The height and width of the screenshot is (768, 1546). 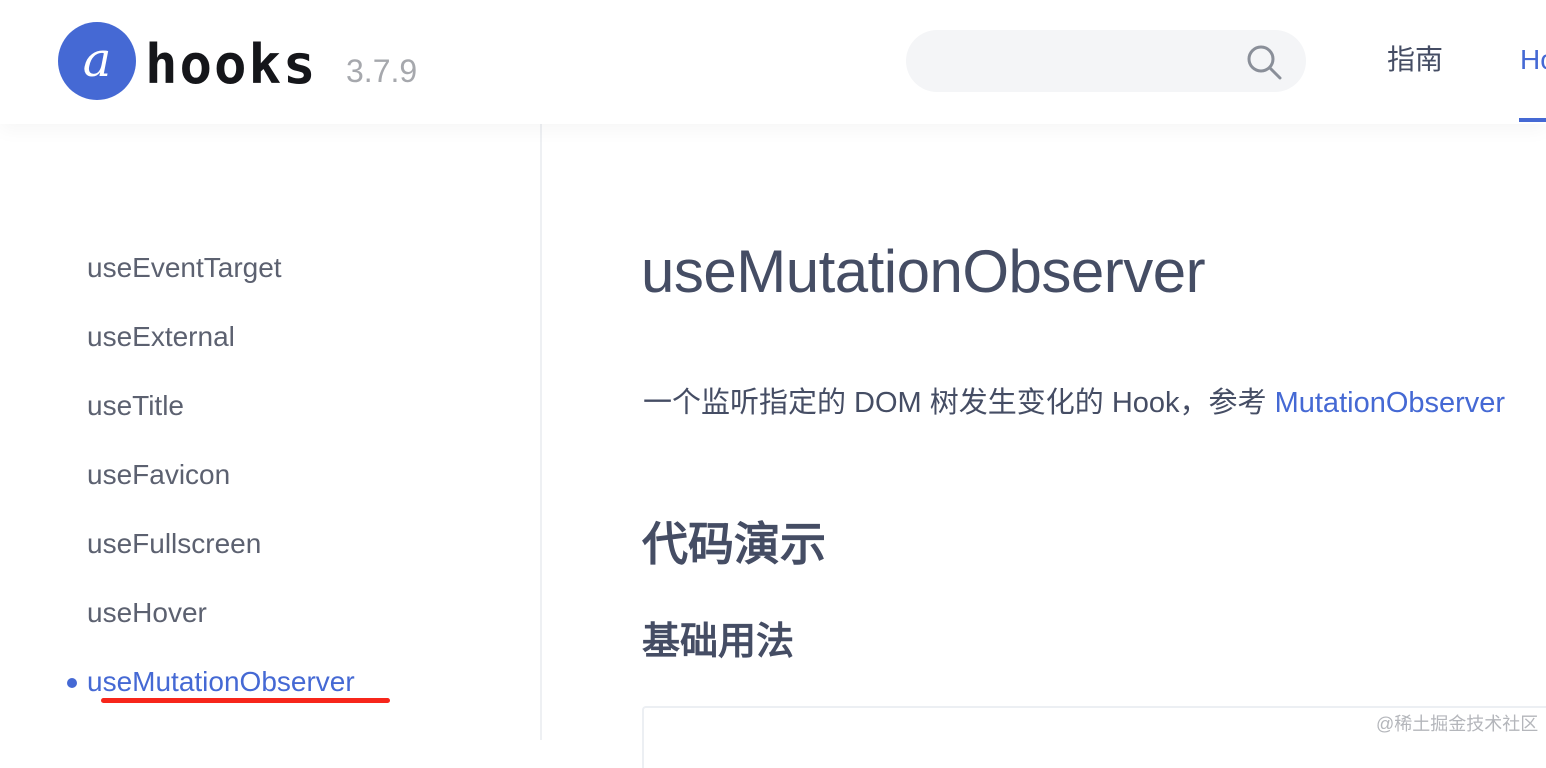 I want to click on subsection-heading-basic-usage: 基础用法, so click(x=718, y=642).